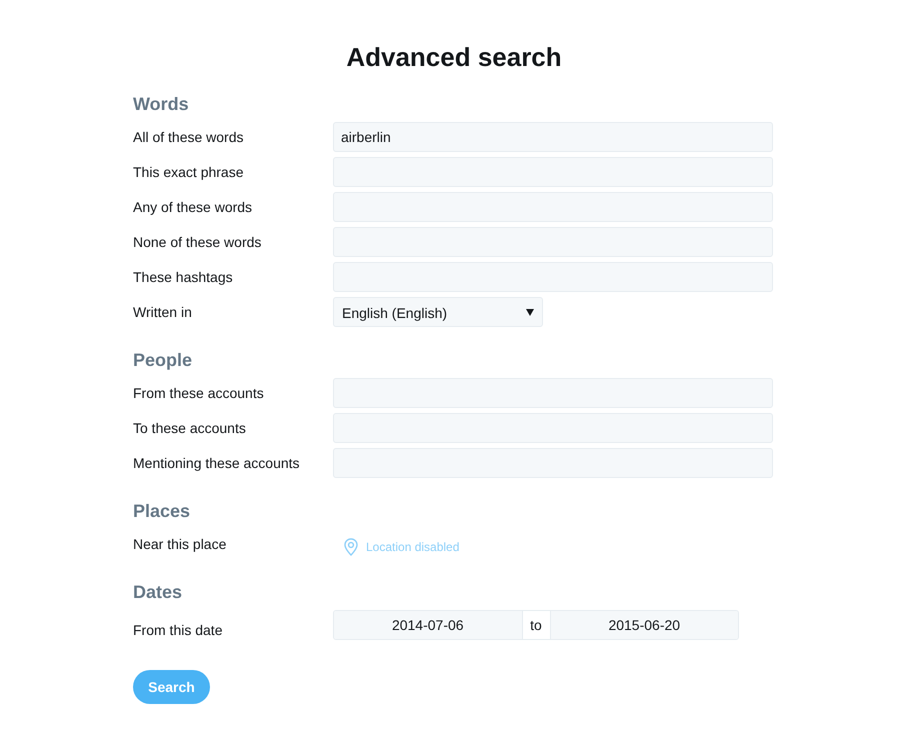 The image size is (908, 750). What do you see at coordinates (199, 393) in the screenshot?
I see `field-label: From these accounts` at bounding box center [199, 393].